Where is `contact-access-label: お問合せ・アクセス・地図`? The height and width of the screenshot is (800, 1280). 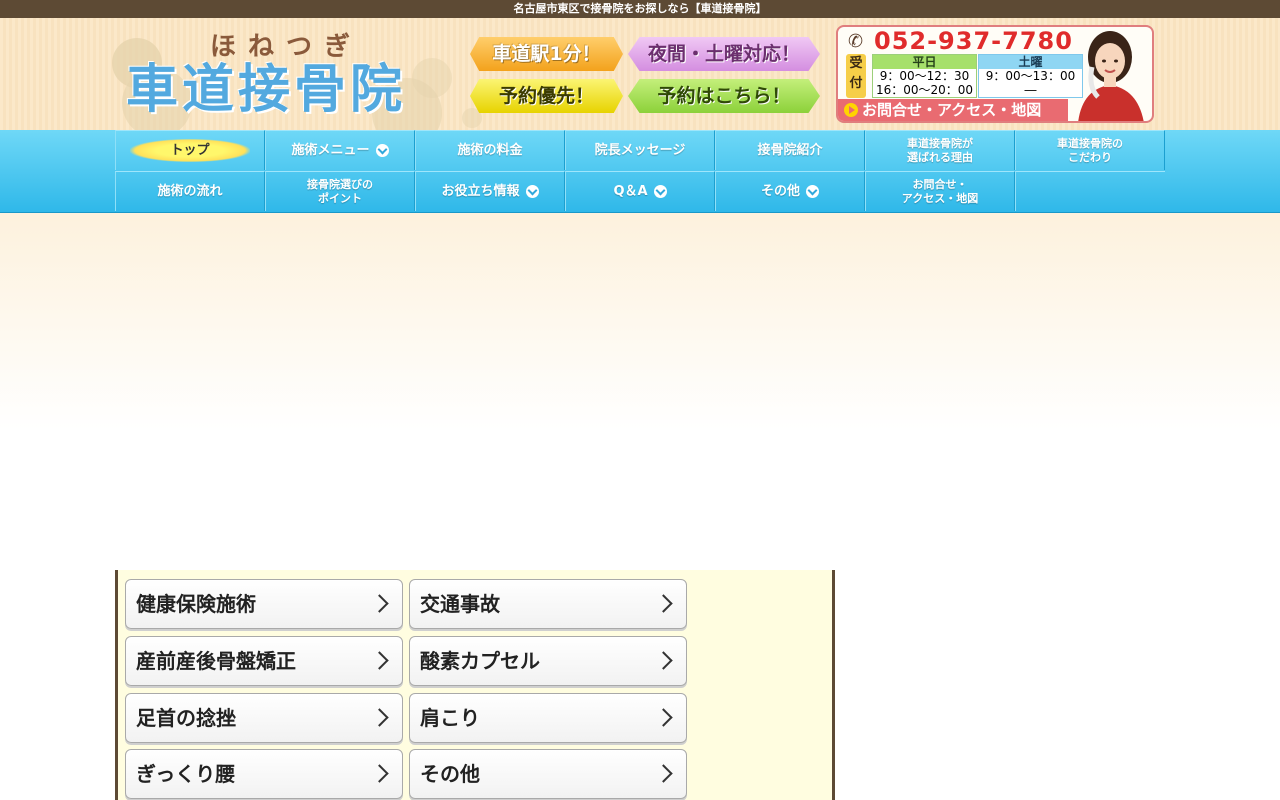
contact-access-label: お問合せ・アクセス・地図 is located at coordinates (952, 110).